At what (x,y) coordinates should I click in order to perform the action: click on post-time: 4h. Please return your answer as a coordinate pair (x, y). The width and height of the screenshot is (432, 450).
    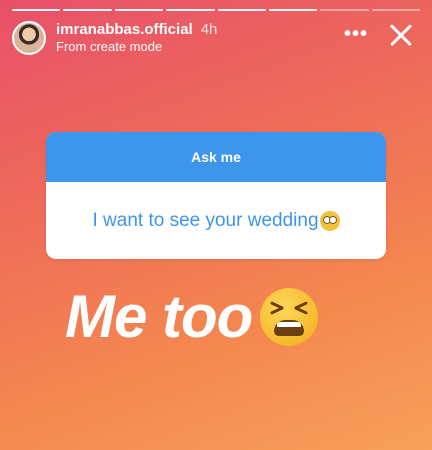
    Looking at the image, I should click on (209, 29).